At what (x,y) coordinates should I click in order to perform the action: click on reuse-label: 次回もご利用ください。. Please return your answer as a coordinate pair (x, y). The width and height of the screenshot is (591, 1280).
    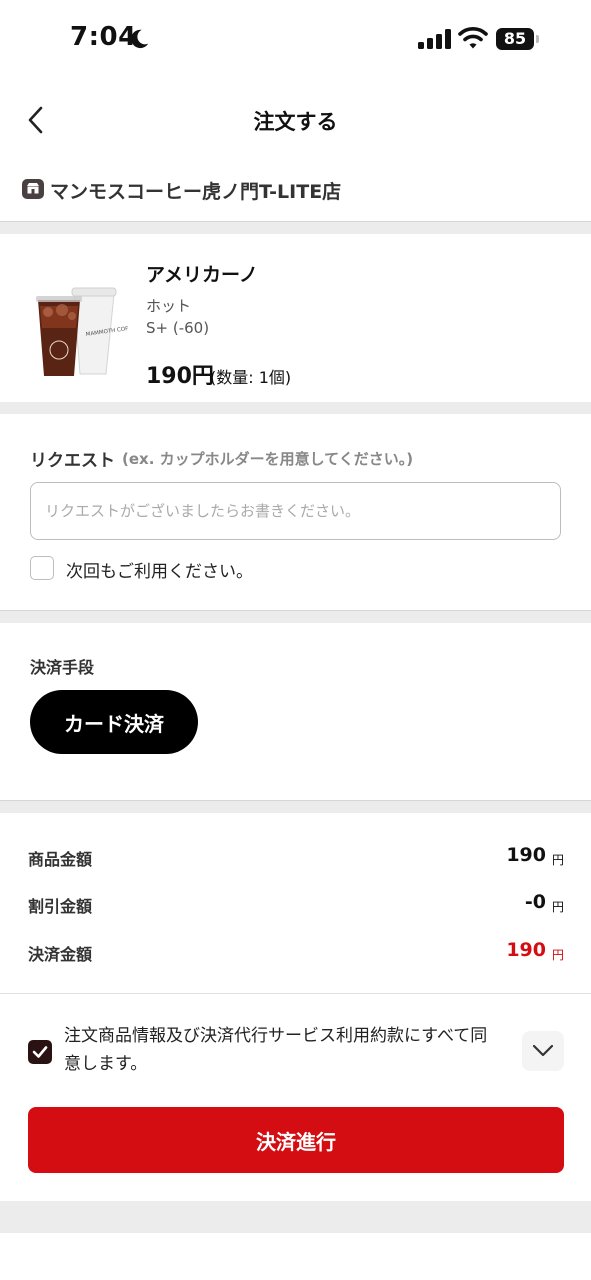
    Looking at the image, I should click on (159, 569).